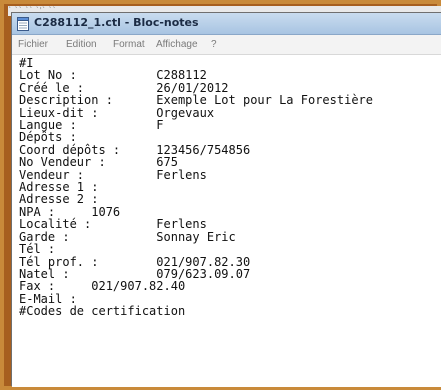 This screenshot has width=441, height=390. What do you see at coordinates (33, 44) in the screenshot?
I see `menu-item-fichier: Fichier` at bounding box center [33, 44].